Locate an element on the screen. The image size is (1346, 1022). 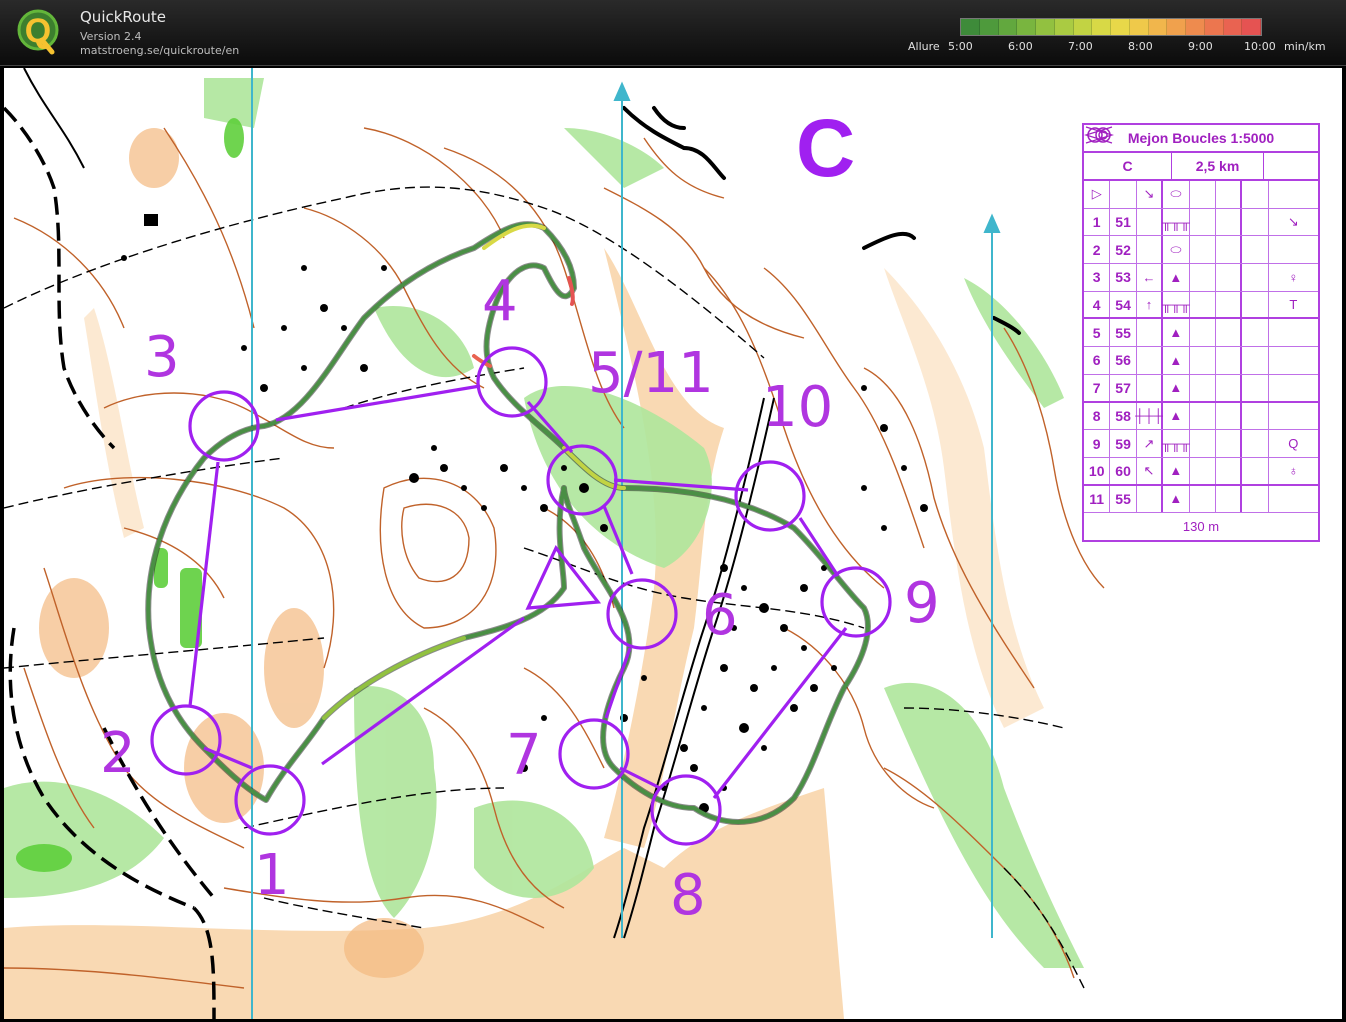
control-number: 7 is located at coordinates (524, 755).